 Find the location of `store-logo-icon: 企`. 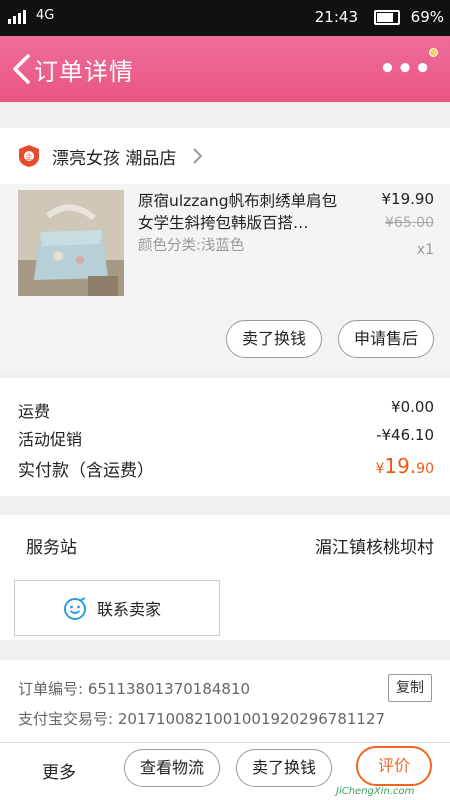

store-logo-icon: 企 is located at coordinates (29, 156).